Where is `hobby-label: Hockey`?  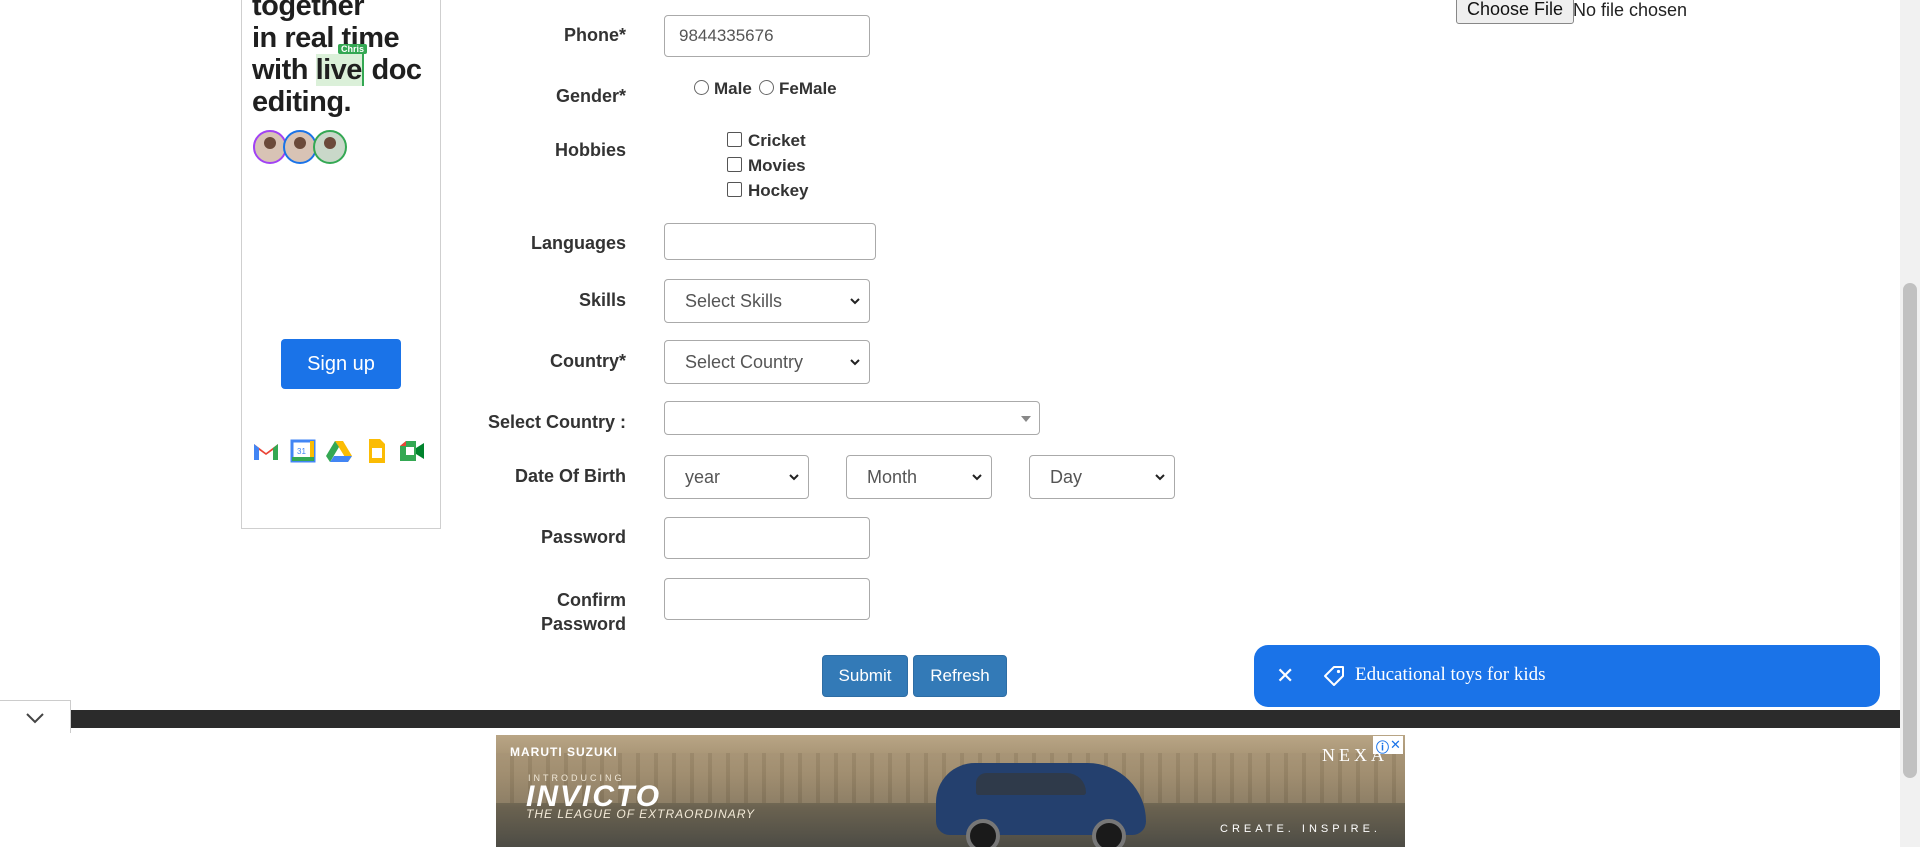 hobby-label: Hockey is located at coordinates (778, 190).